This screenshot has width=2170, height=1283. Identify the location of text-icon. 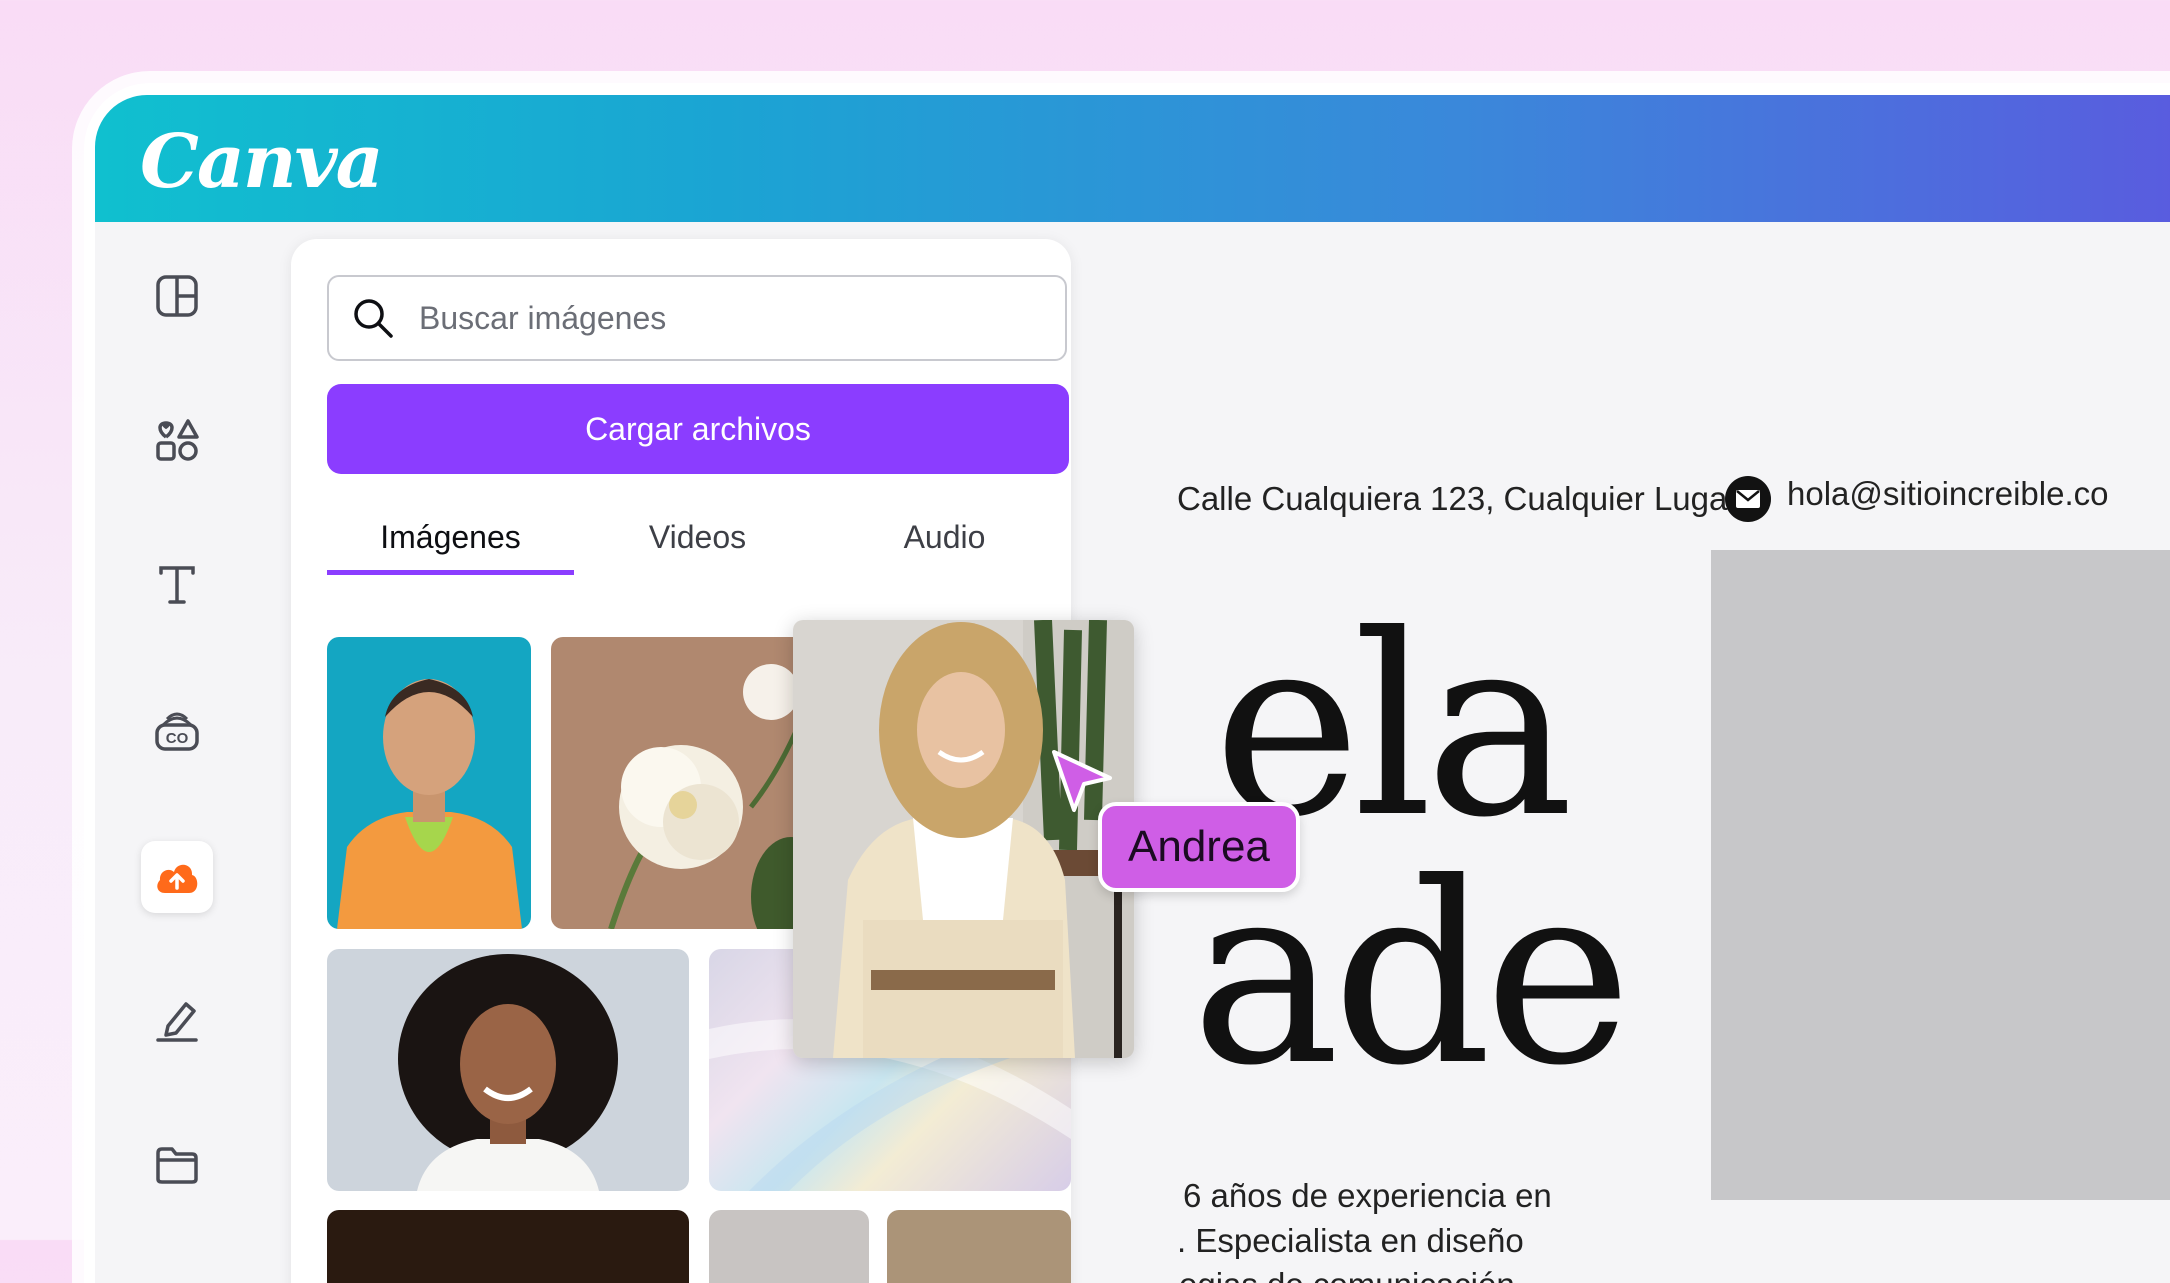
(177, 585).